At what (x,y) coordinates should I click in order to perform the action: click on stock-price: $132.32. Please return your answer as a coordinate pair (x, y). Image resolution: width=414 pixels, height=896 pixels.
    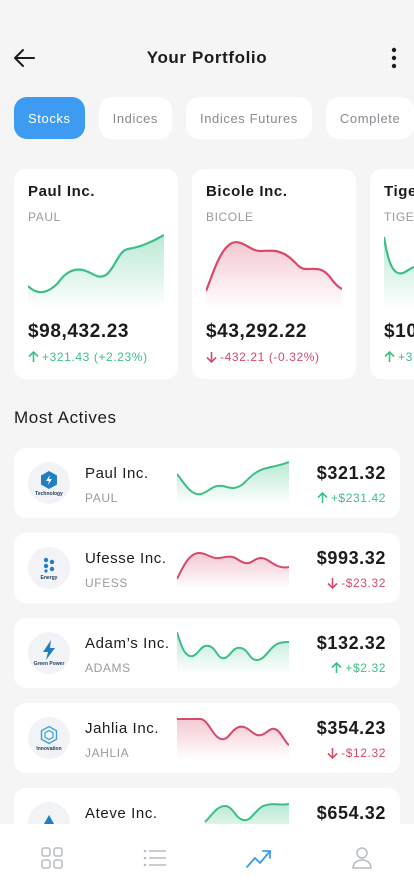
    Looking at the image, I should click on (351, 643).